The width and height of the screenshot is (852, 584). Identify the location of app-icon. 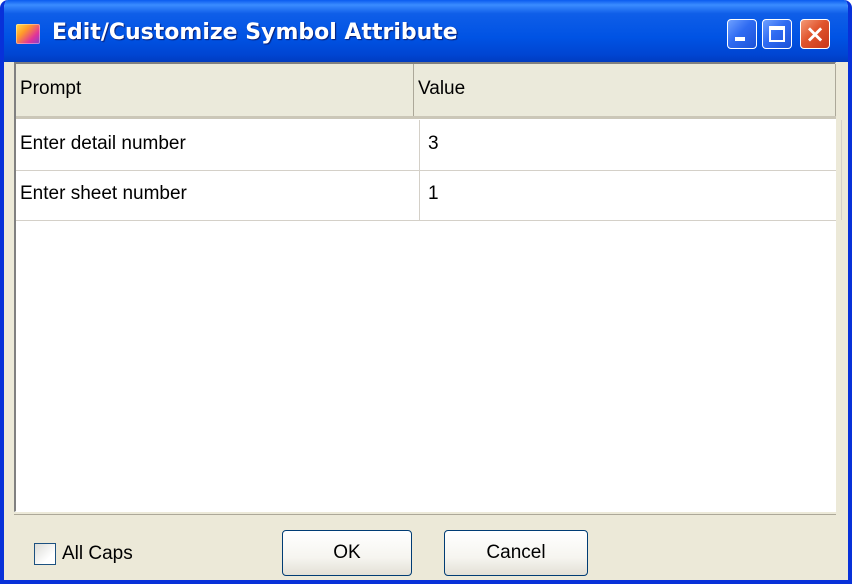
(28, 34).